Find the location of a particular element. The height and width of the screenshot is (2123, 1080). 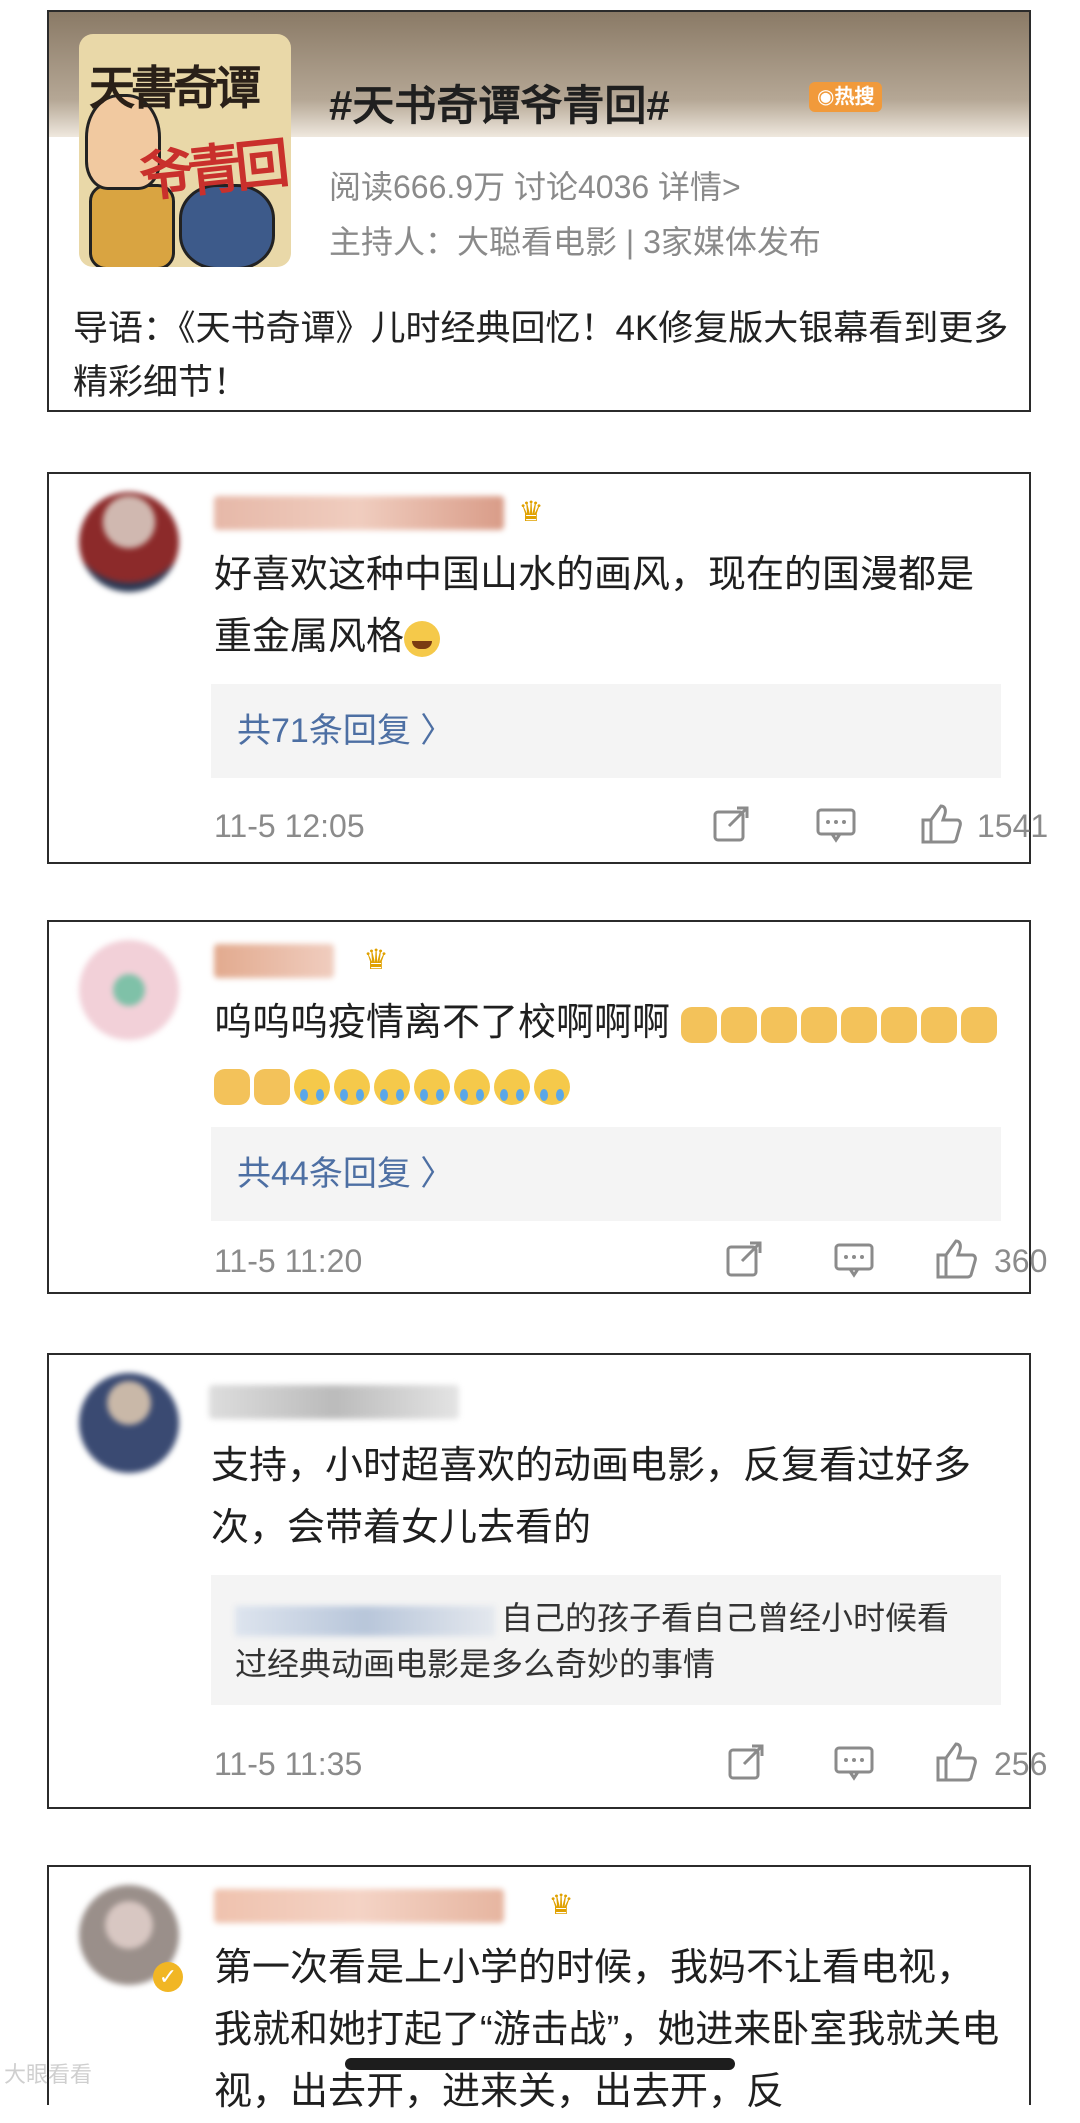

like-count: 256 is located at coordinates (1021, 1764).